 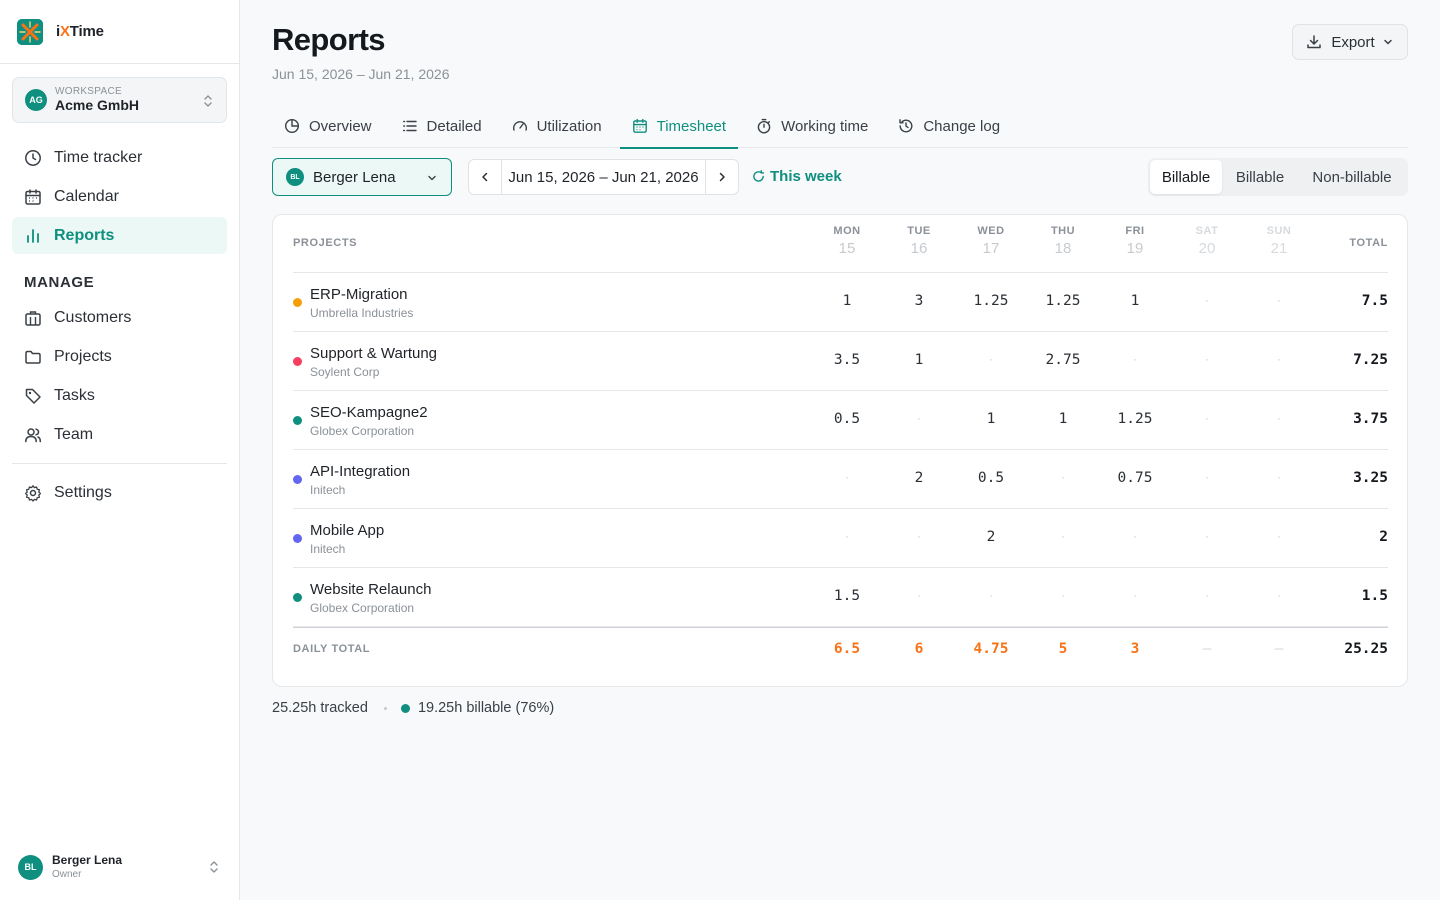 I want to click on building-icon, so click(x=33, y=318).